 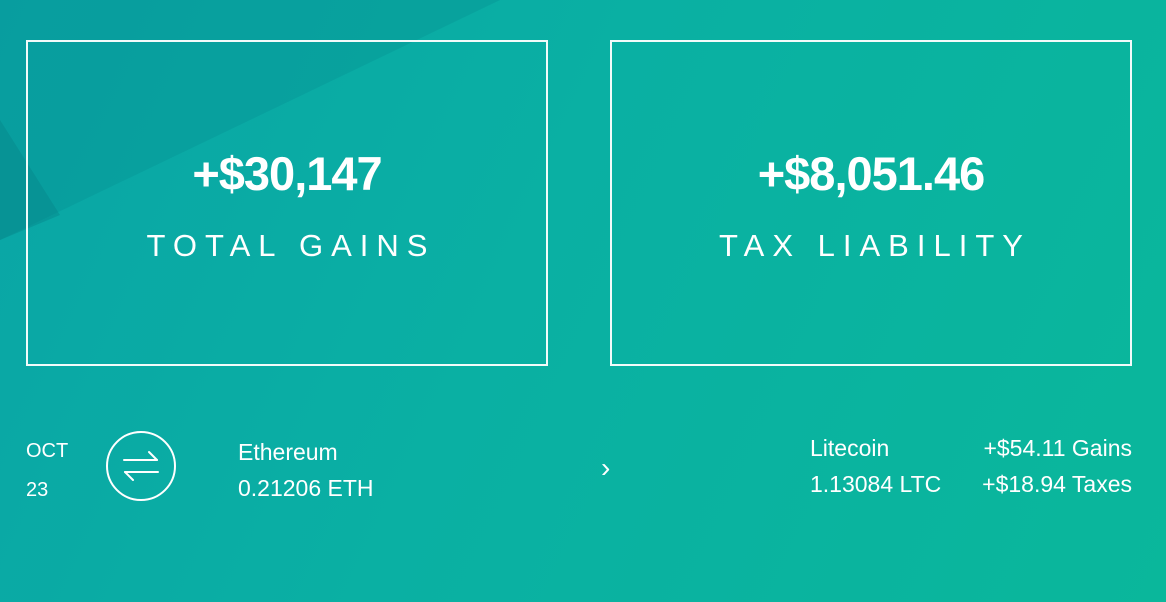 I want to click on chevron-right-icon: ›, so click(x=605, y=468).